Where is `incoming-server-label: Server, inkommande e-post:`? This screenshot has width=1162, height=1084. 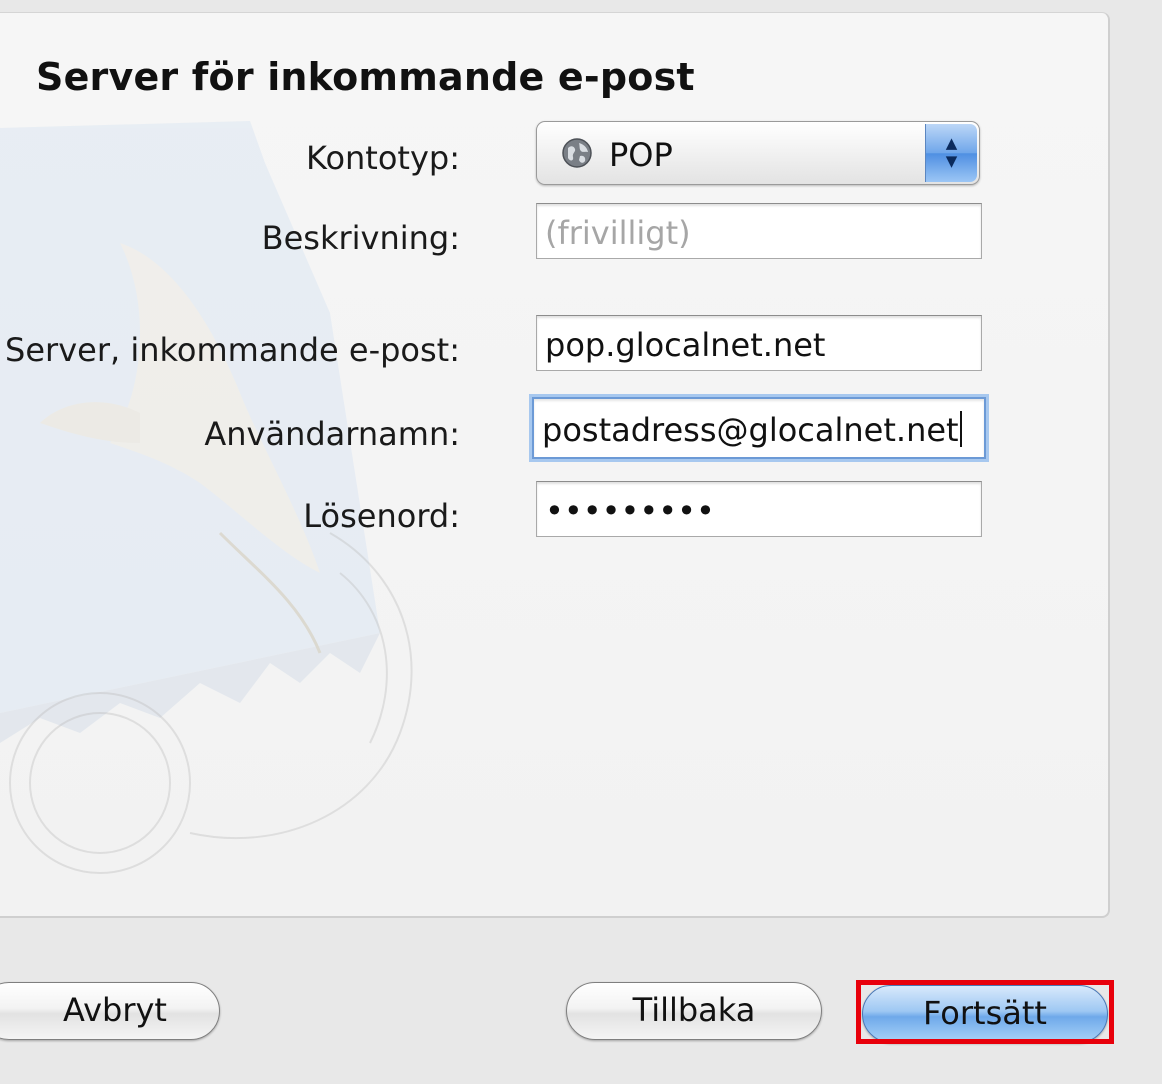 incoming-server-label: Server, inkommande e-post: is located at coordinates (232, 350).